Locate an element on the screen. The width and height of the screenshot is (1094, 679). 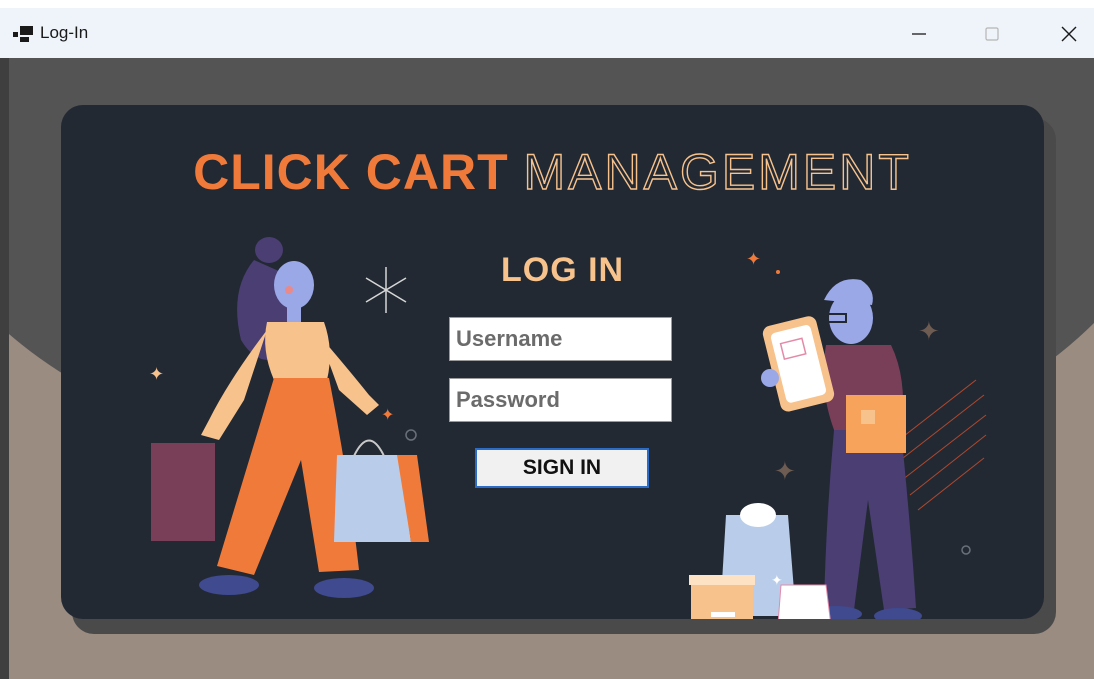
login-heading: LOG IN is located at coordinates (563, 270).